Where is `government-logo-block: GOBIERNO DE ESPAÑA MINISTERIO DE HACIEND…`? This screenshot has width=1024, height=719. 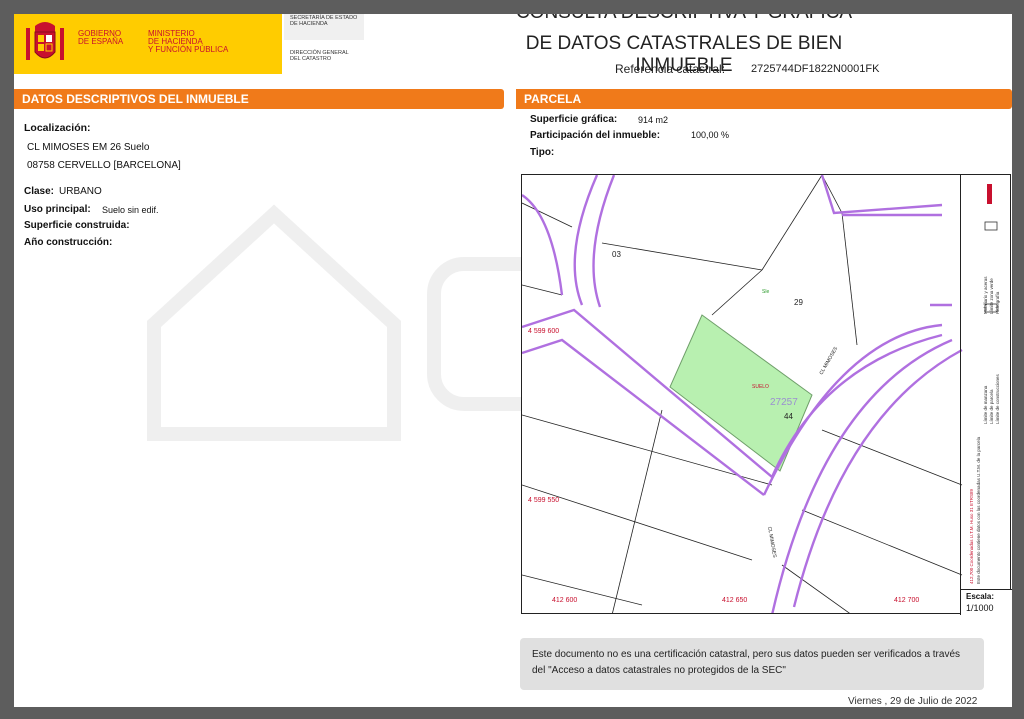 government-logo-block: GOBIERNO DE ESPAÑA MINISTERIO DE HACIEND… is located at coordinates (148, 44).